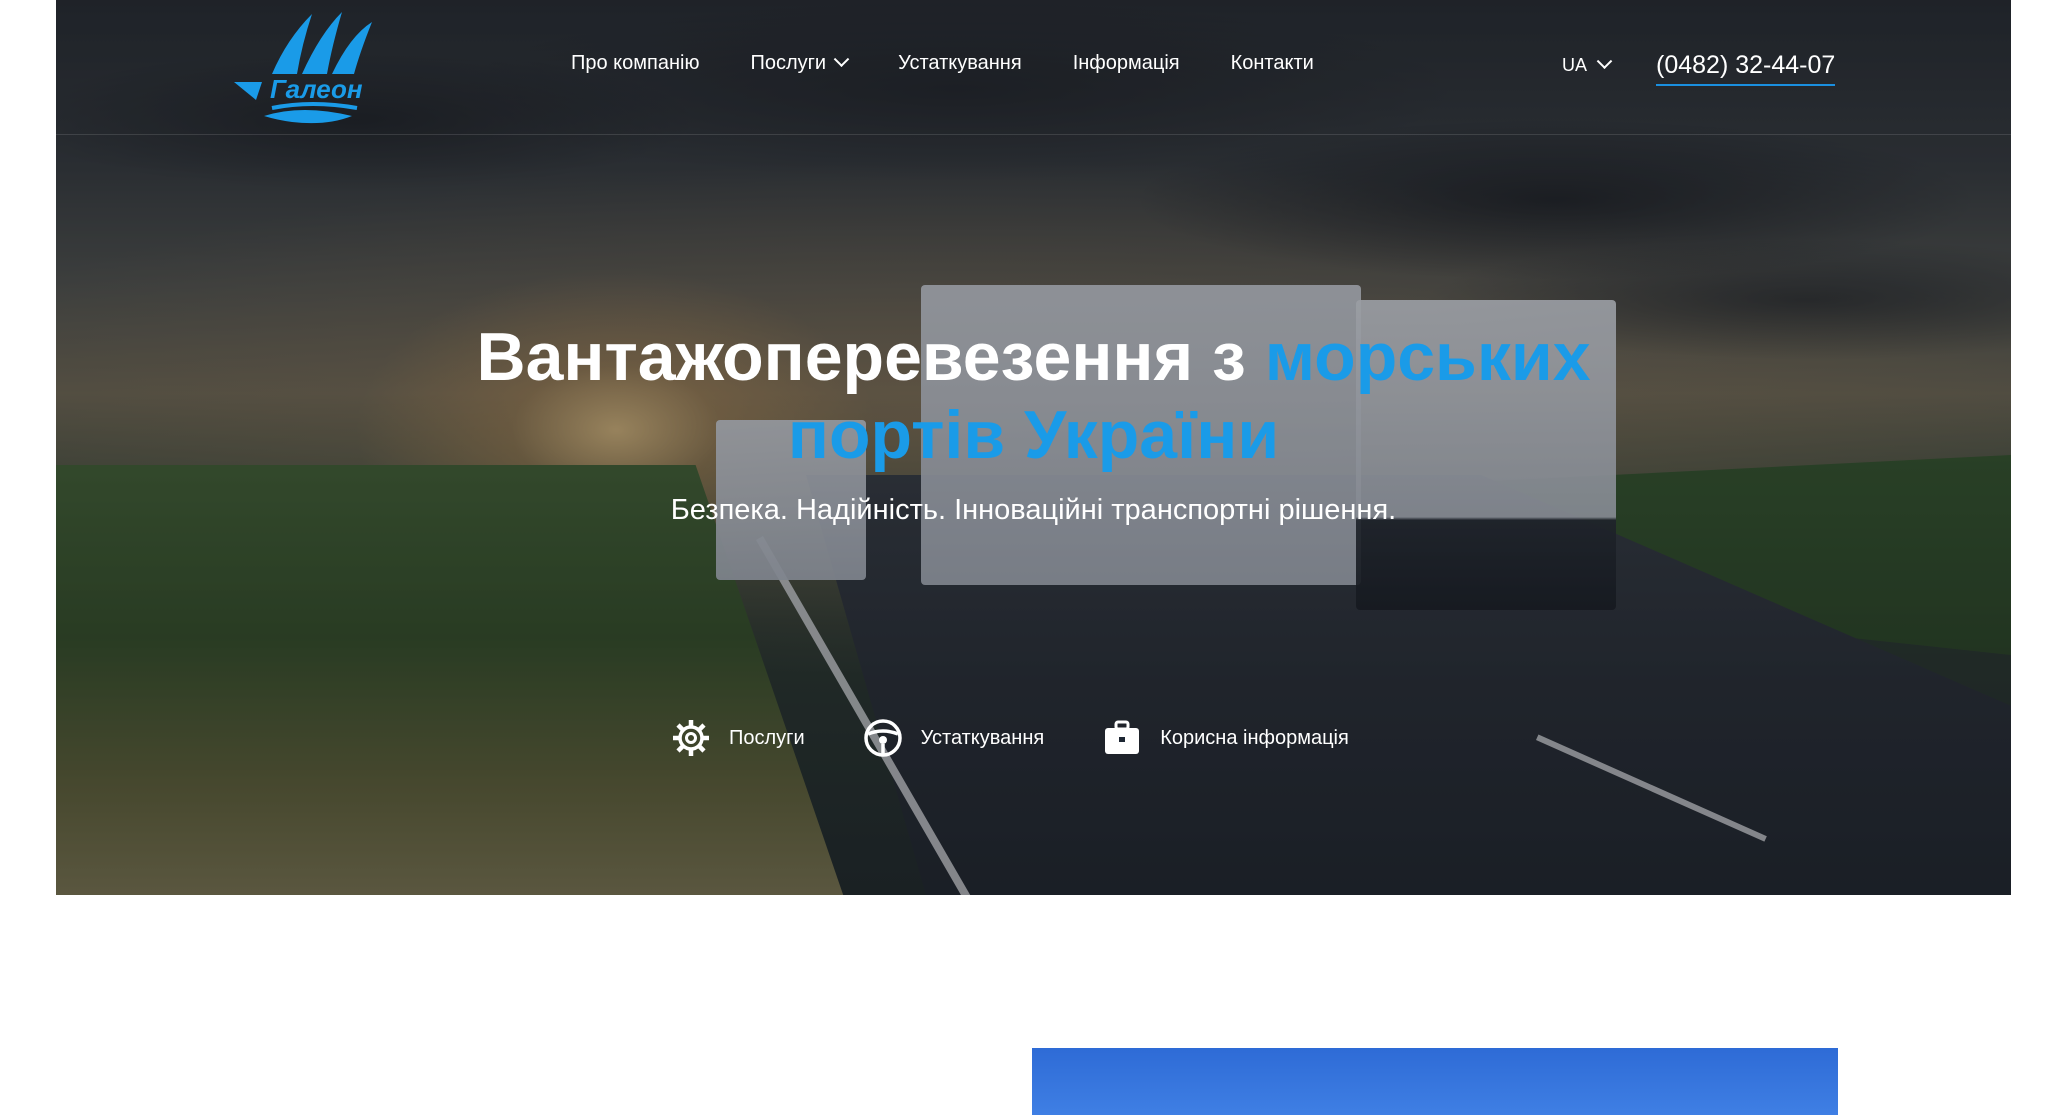 The height and width of the screenshot is (1115, 2070). I want to click on nav-item-contacts: Контакти, so click(1272, 63).